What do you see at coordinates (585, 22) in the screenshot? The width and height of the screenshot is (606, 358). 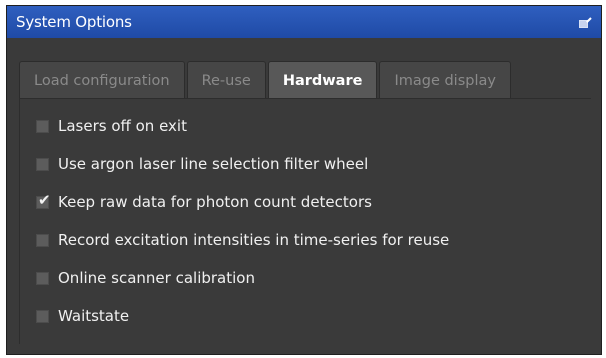 I see `undock-icon` at bounding box center [585, 22].